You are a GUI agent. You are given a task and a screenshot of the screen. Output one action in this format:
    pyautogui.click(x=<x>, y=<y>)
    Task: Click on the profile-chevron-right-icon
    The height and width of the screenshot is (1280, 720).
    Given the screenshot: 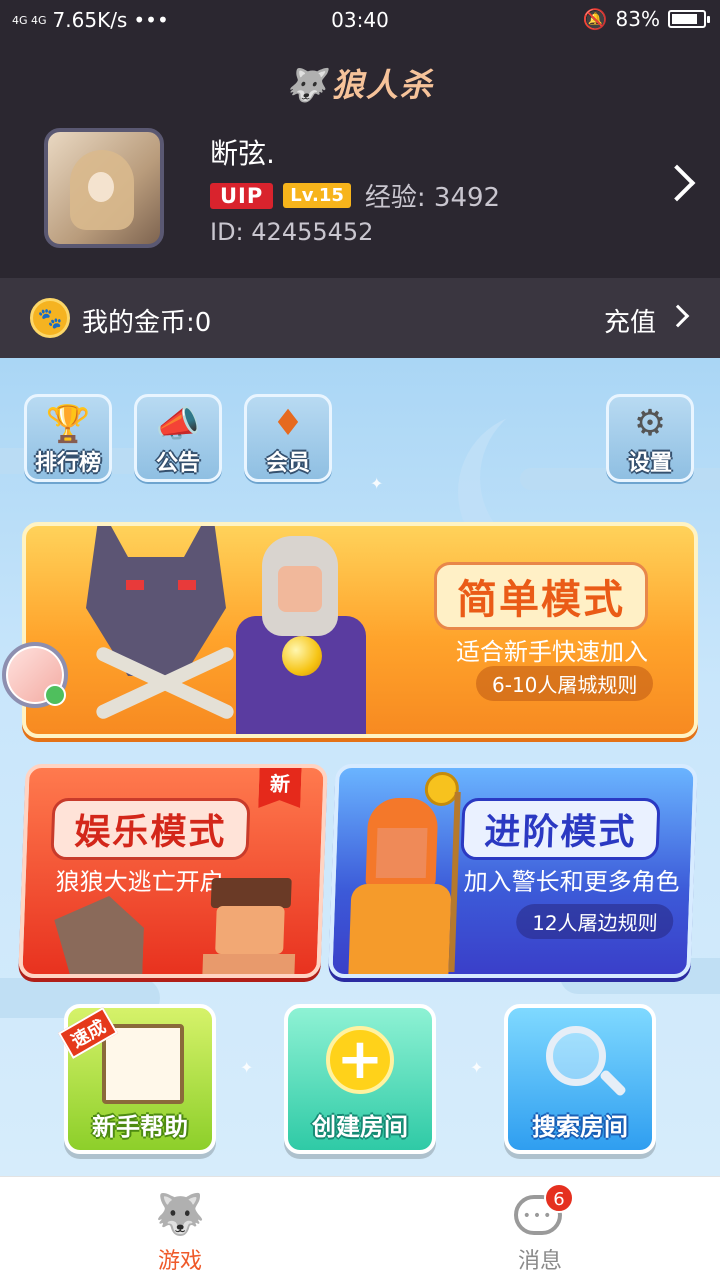 What is the action you would take?
    pyautogui.click(x=677, y=183)
    